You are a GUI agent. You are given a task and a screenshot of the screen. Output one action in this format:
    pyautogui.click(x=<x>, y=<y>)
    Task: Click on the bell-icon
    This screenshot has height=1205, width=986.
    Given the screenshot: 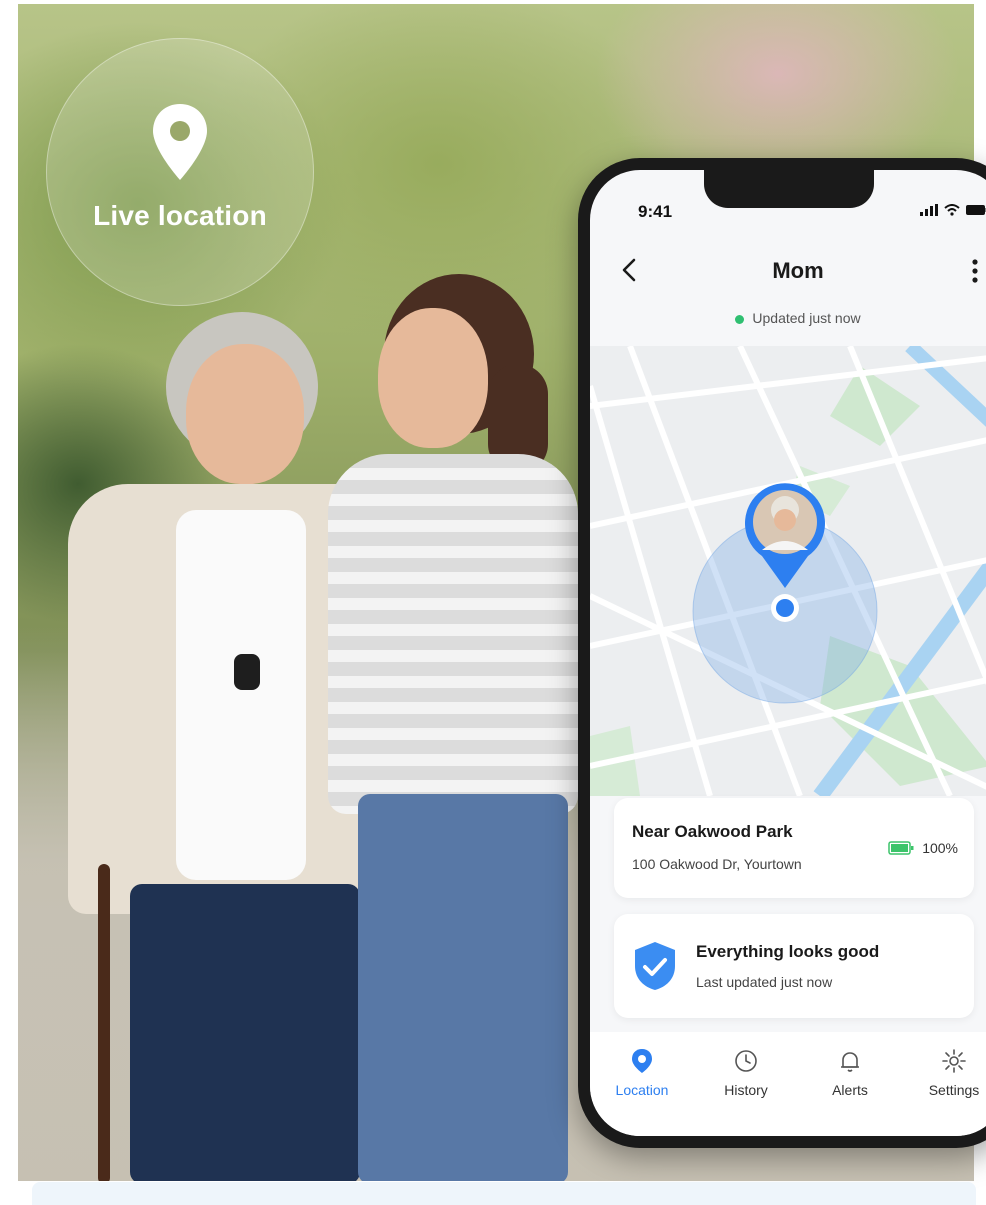 What is the action you would take?
    pyautogui.click(x=850, y=1062)
    